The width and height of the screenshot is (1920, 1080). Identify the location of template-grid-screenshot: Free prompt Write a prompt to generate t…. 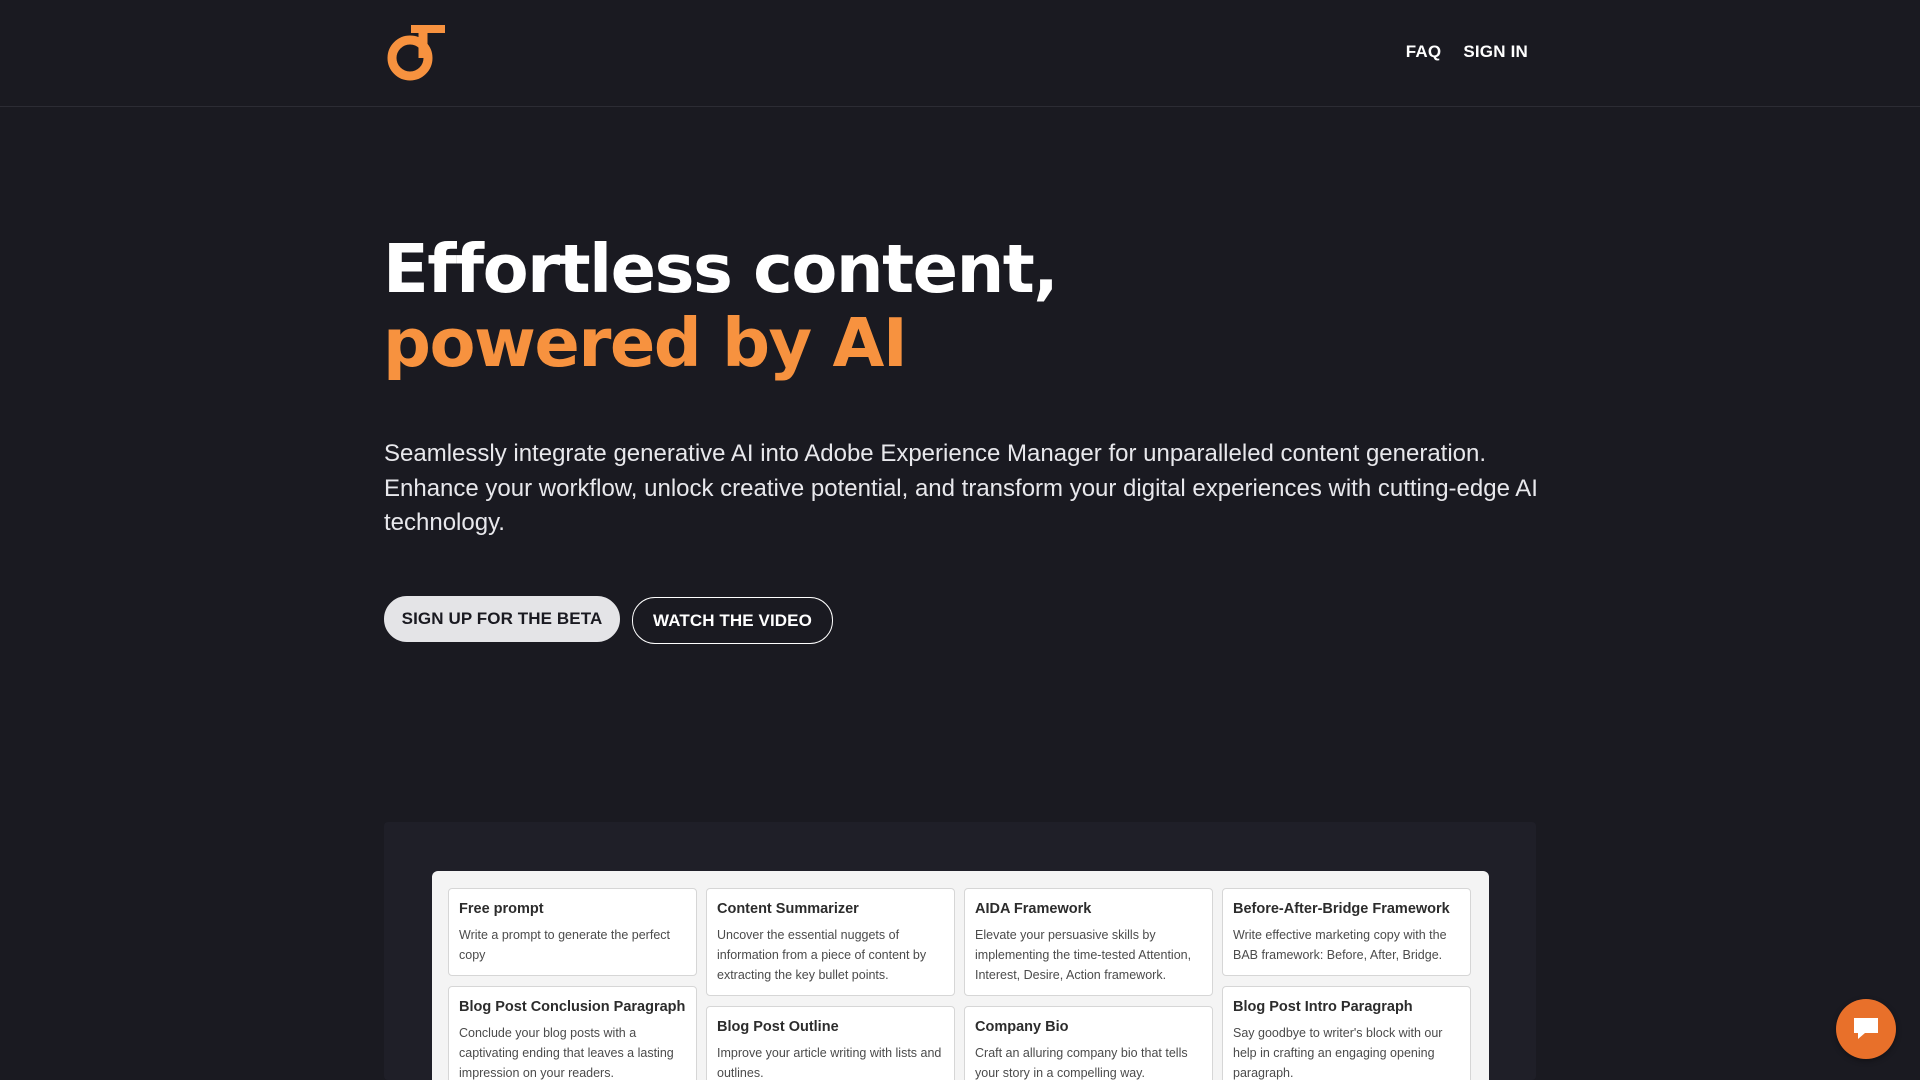
(960, 975).